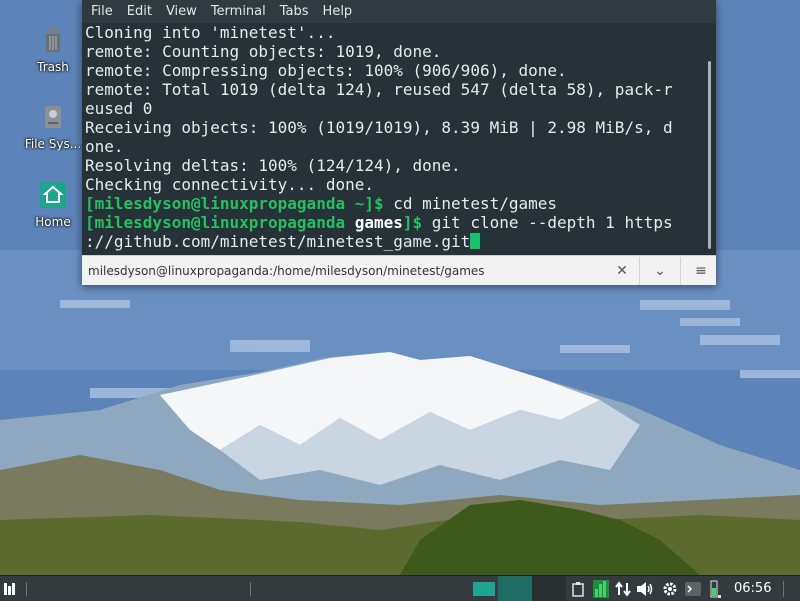 This screenshot has width=800, height=601. What do you see at coordinates (783, 588) in the screenshot?
I see `show-desktop-button` at bounding box center [783, 588].